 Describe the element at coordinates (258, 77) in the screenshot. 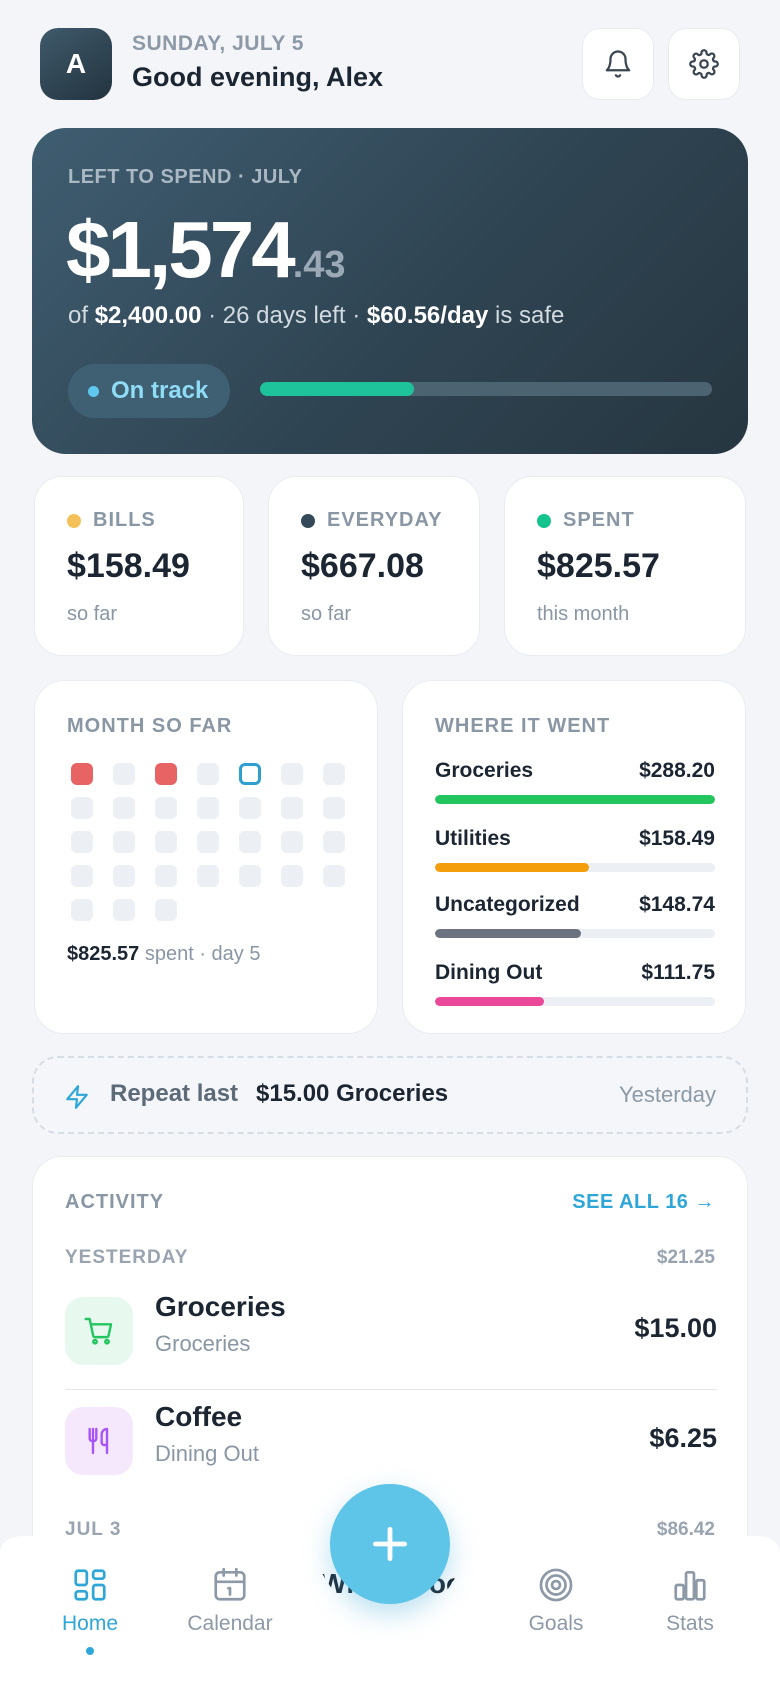

I see `greeting: Good evening, Alex` at that location.